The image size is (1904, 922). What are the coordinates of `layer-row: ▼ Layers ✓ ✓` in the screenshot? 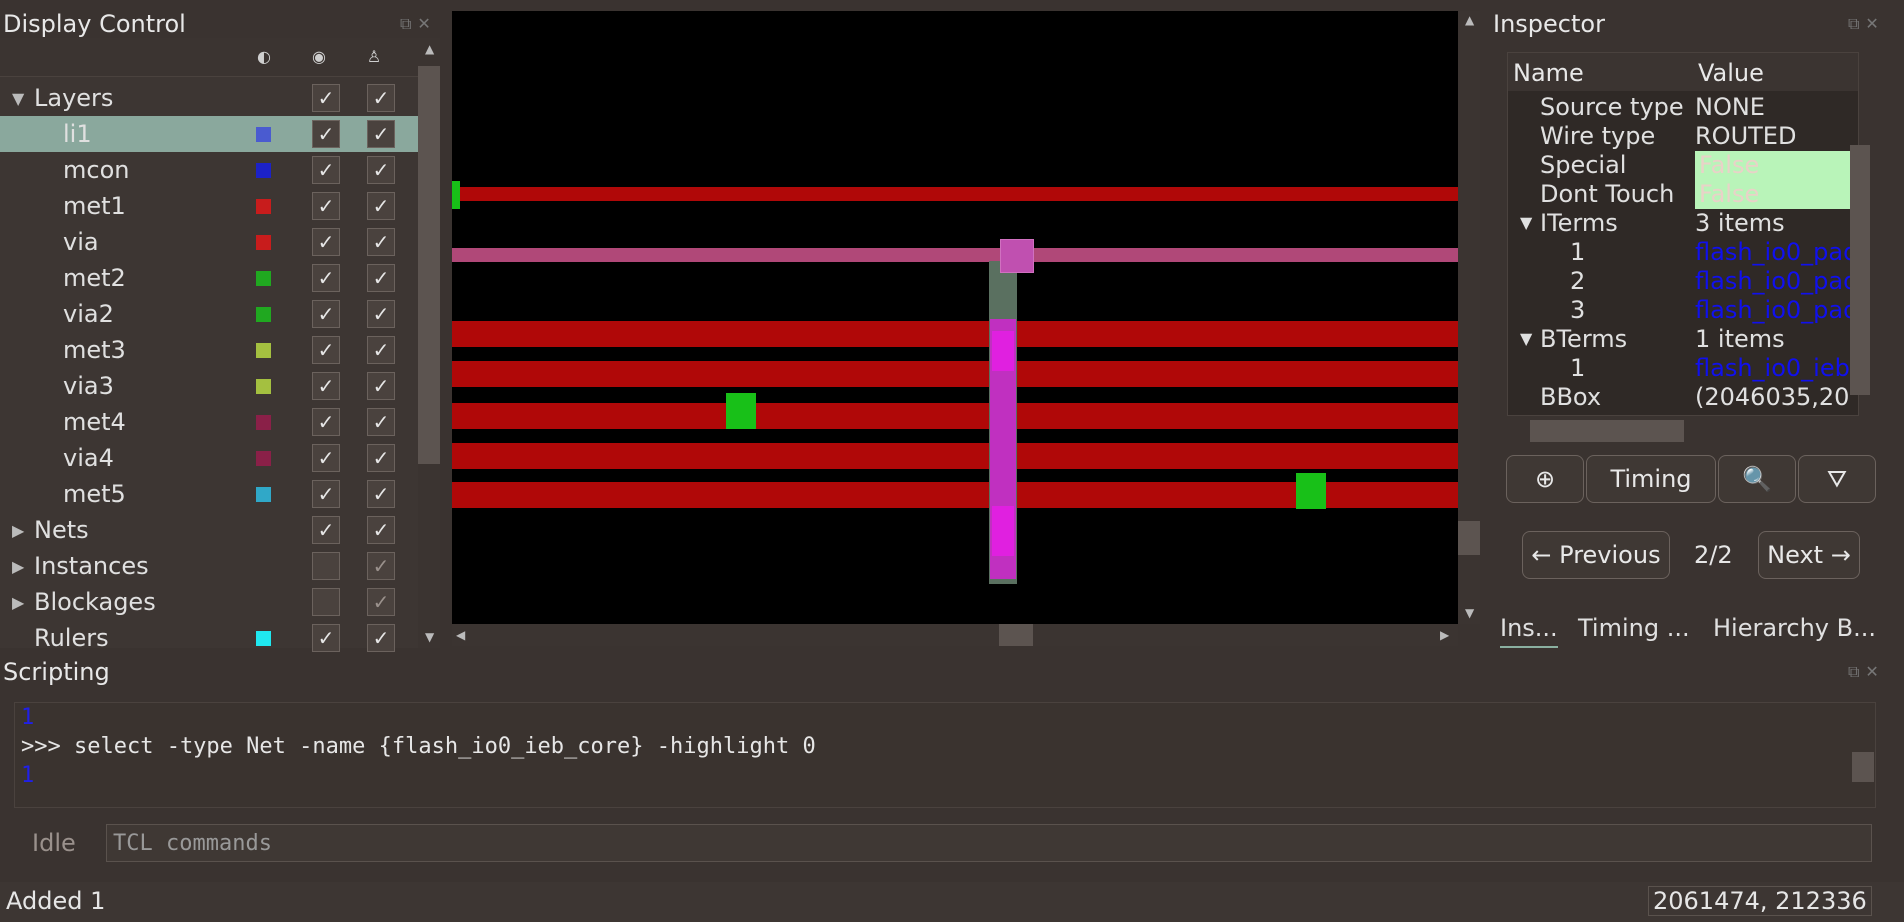 It's located at (209, 98).